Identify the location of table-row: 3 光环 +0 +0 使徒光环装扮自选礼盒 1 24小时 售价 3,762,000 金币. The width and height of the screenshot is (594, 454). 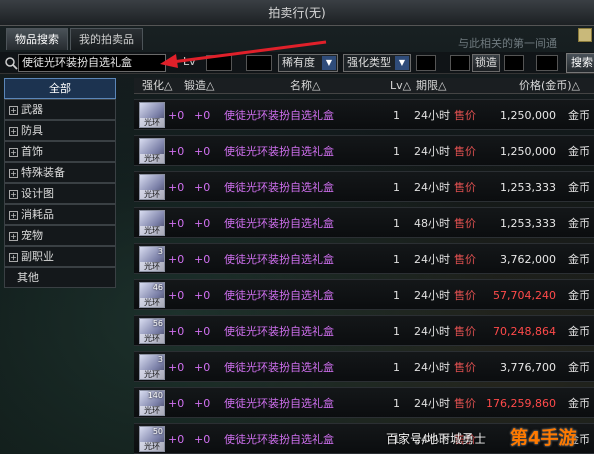
(364, 258).